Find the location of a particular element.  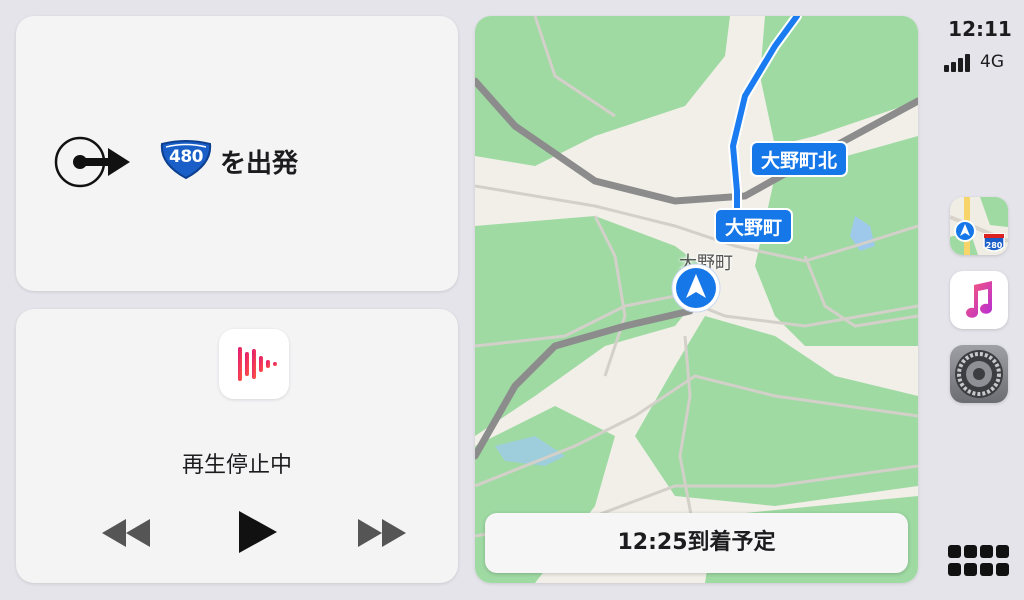

fast-forward-button is located at coordinates (382, 533).